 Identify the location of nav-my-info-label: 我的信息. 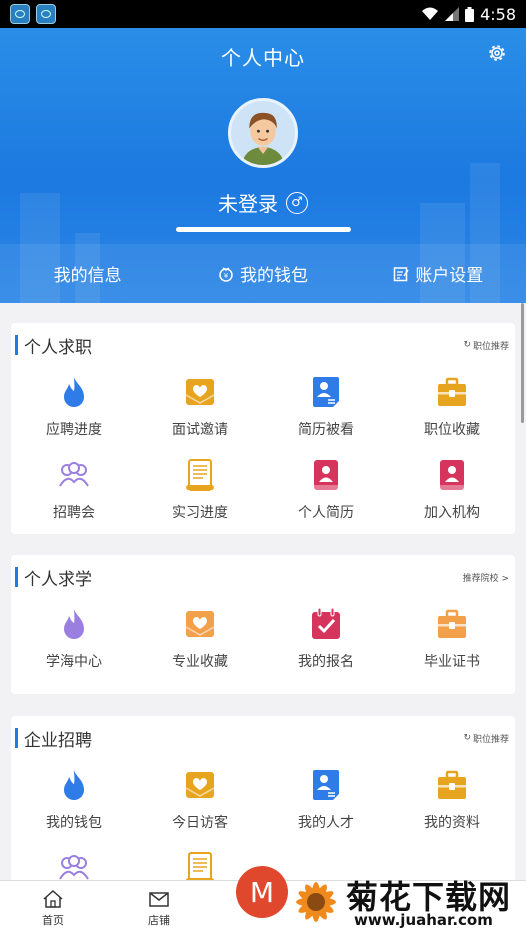
(87, 276).